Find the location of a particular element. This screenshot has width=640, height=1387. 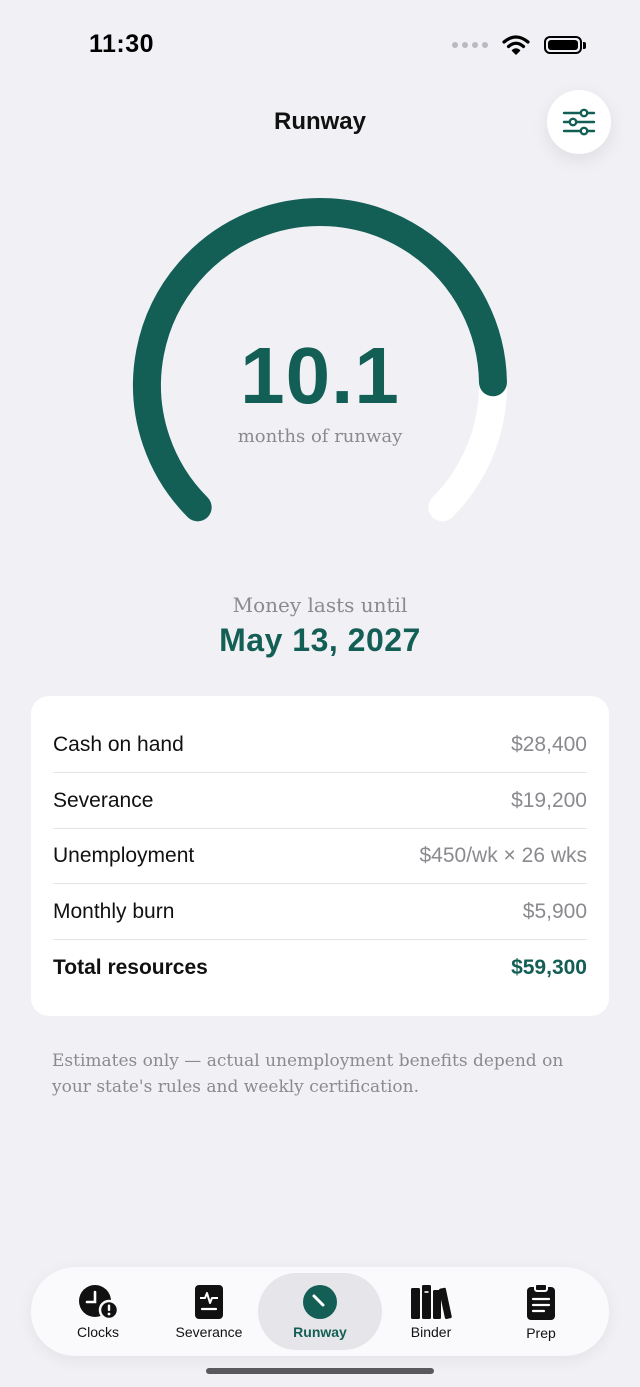

money-lasts-label: Money lasts until is located at coordinates (320, 605).